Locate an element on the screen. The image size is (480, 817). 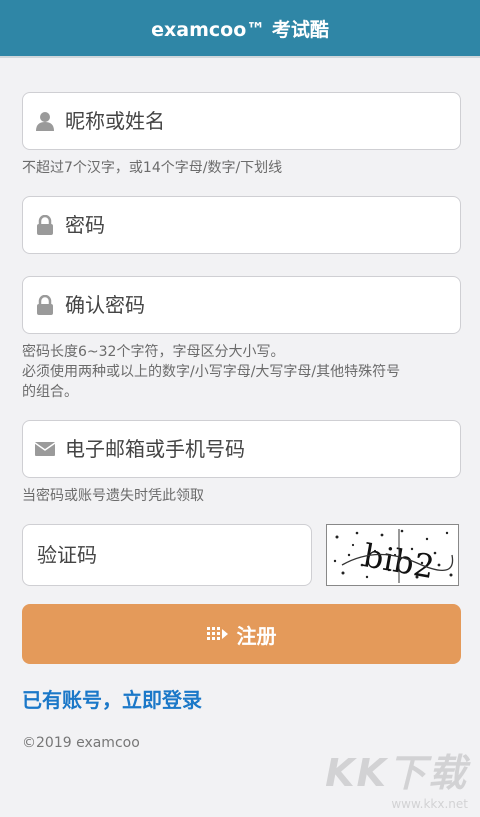
confirm-password-field is located at coordinates (241, 305).